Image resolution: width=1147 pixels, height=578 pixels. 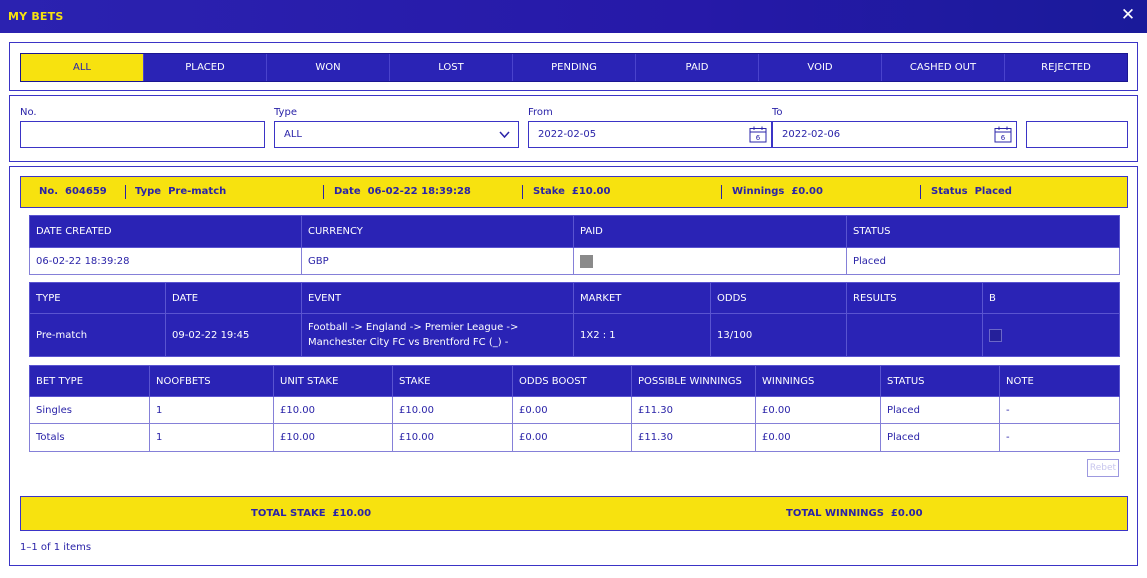 What do you see at coordinates (1059, 381) in the screenshot?
I see `header-note: NOTE` at bounding box center [1059, 381].